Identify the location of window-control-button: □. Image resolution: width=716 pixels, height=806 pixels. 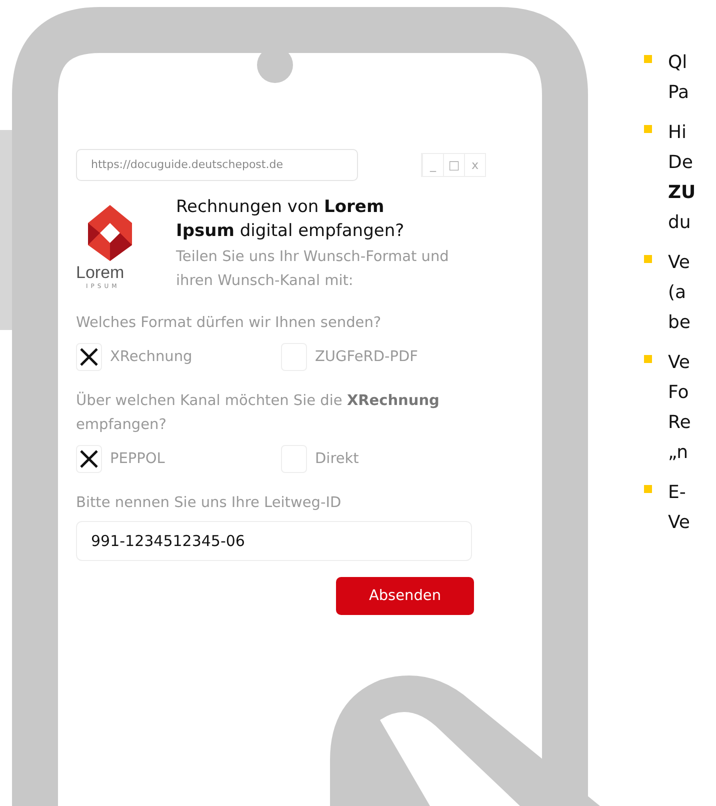
(453, 165).